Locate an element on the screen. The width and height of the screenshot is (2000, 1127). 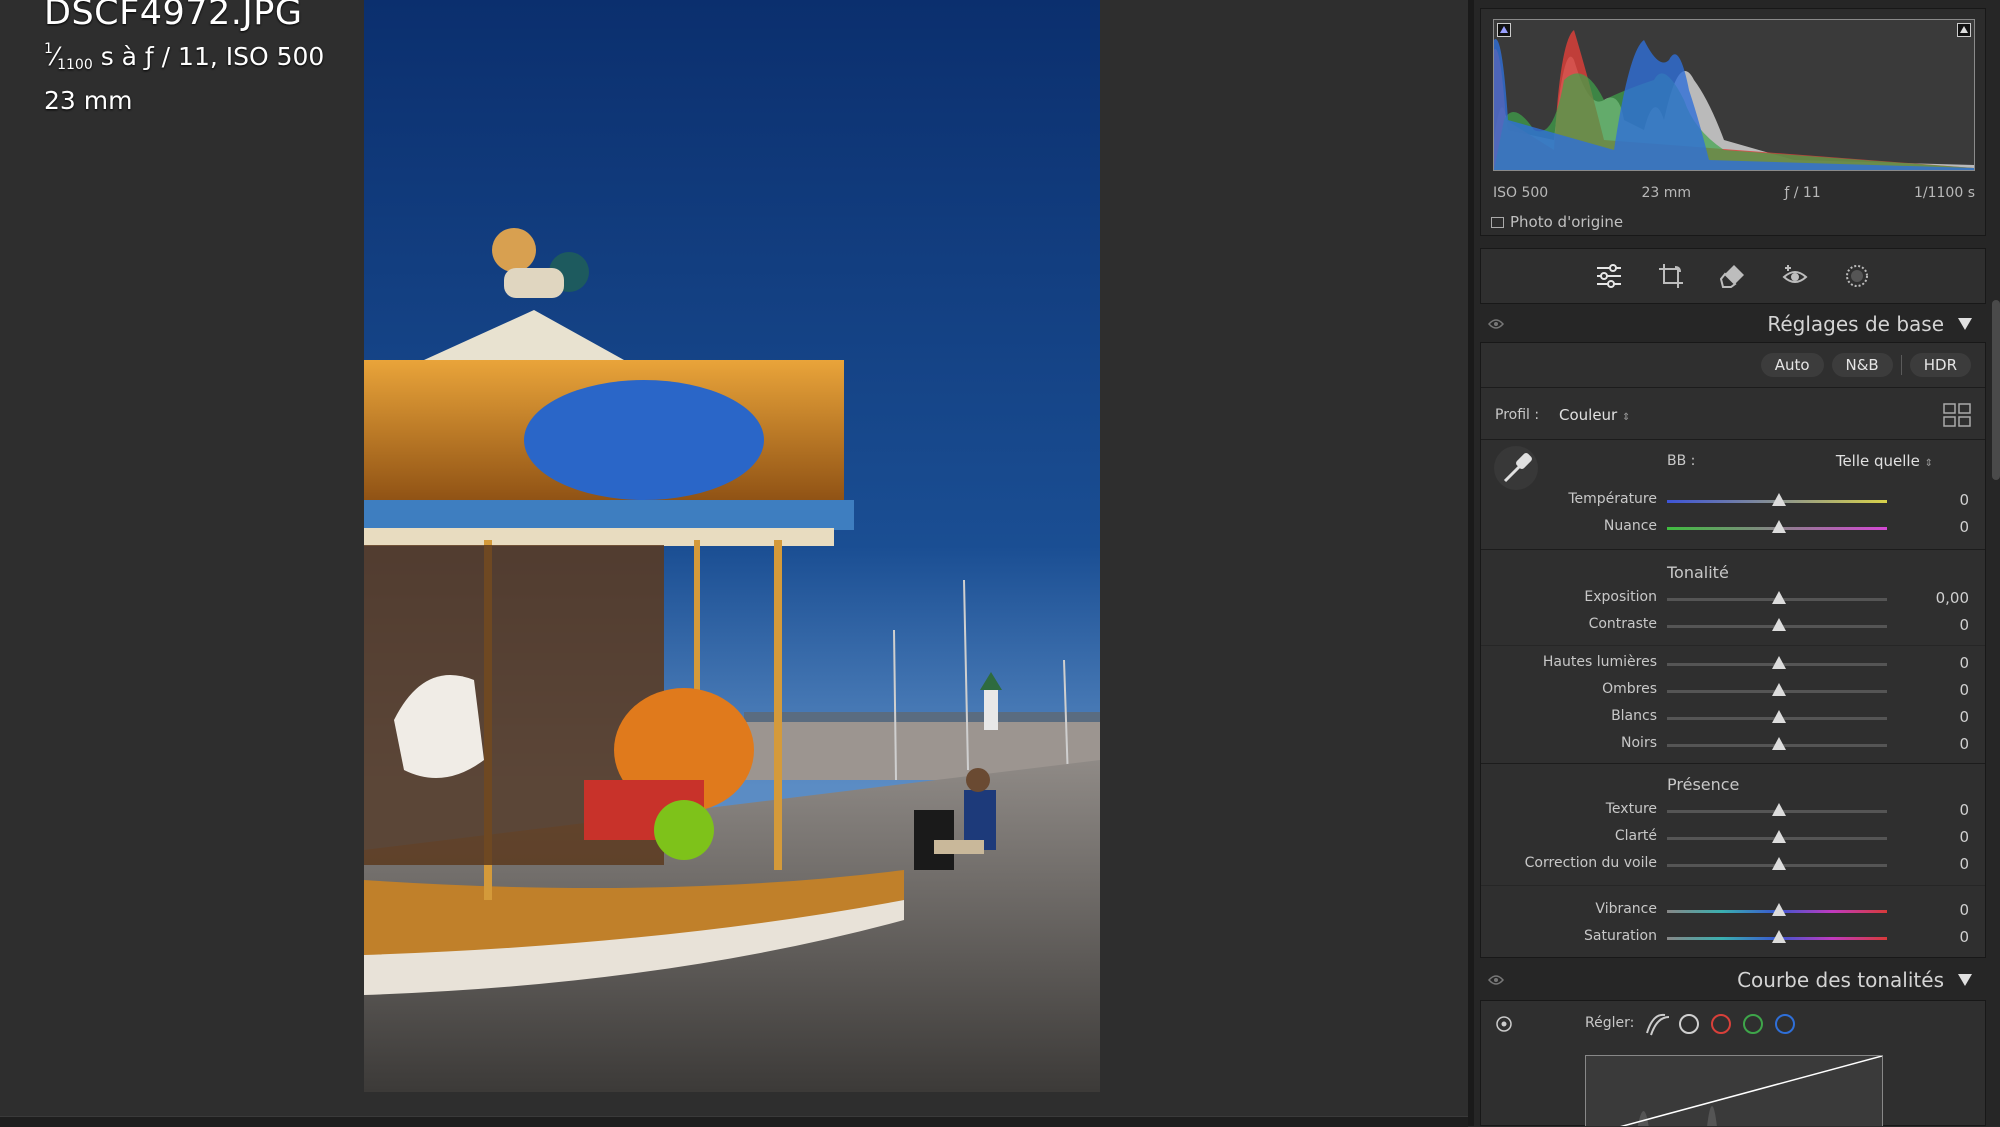
parametric-curve-icon is located at coordinates (1658, 1024).